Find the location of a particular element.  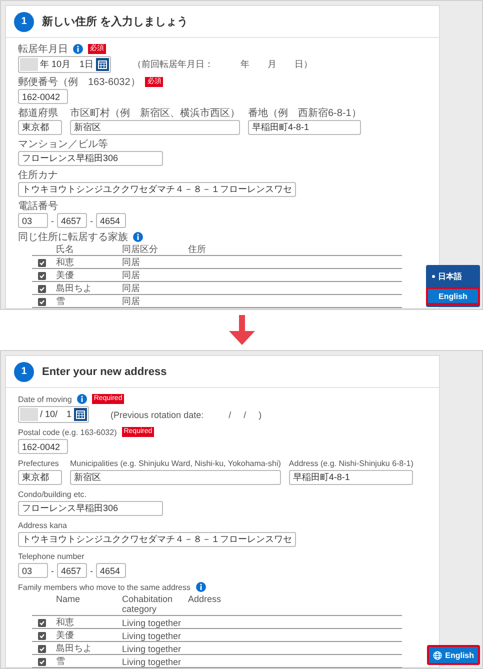

date-field: 年 10月 1日 is located at coordinates (64, 64).